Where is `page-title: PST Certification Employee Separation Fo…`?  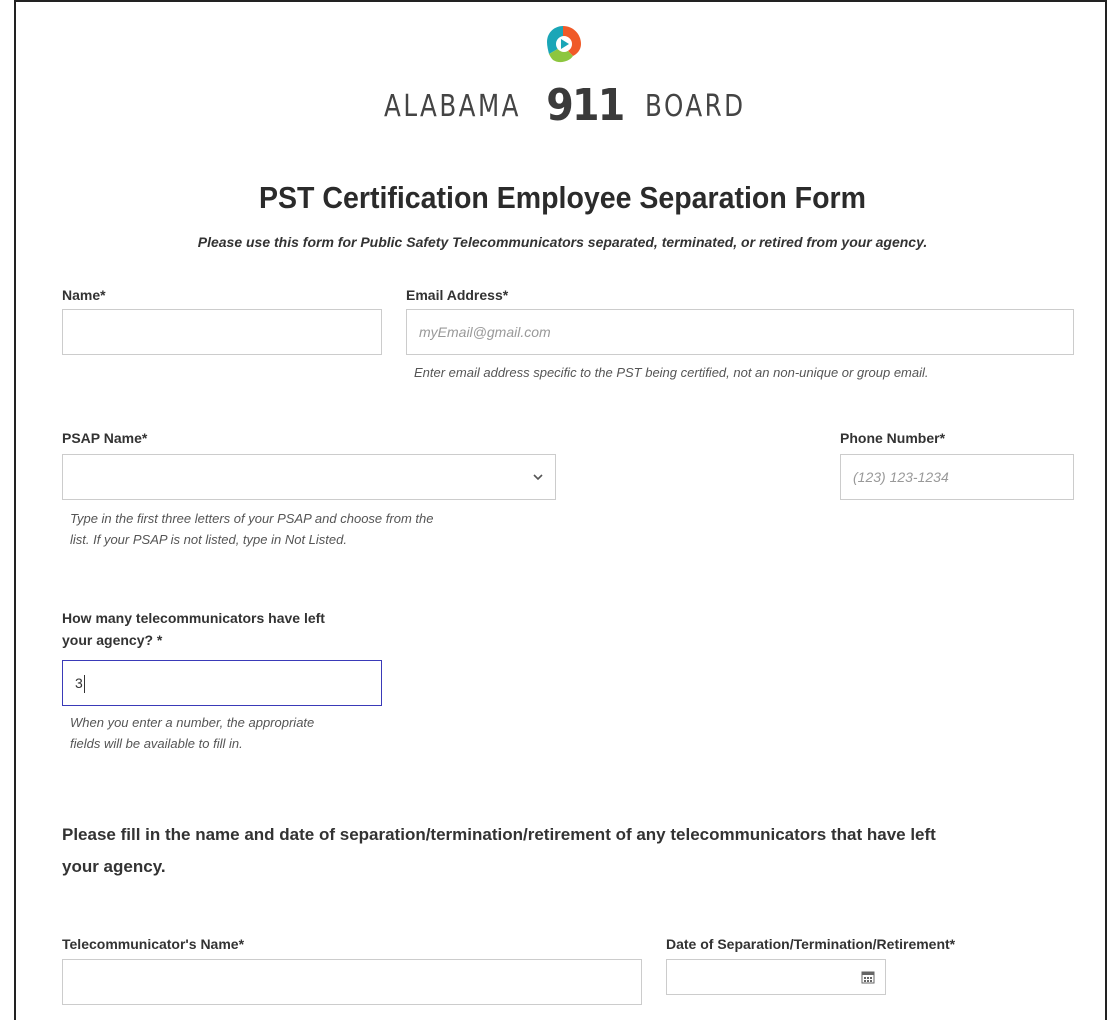
page-title: PST Certification Employee Separation Fo… is located at coordinates (562, 197).